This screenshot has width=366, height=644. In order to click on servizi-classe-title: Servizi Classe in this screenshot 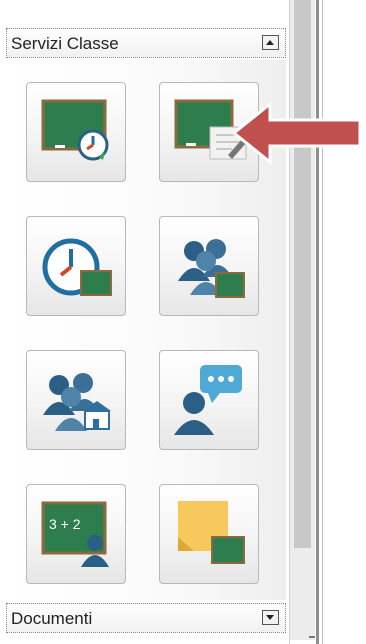, I will do `click(65, 43)`.